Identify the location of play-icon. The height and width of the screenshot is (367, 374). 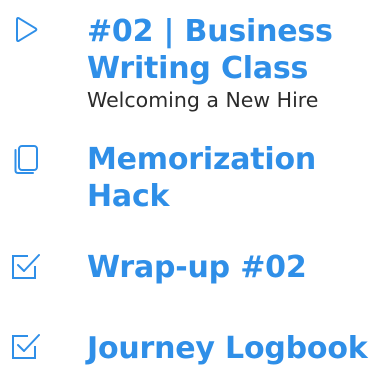
(24, 30).